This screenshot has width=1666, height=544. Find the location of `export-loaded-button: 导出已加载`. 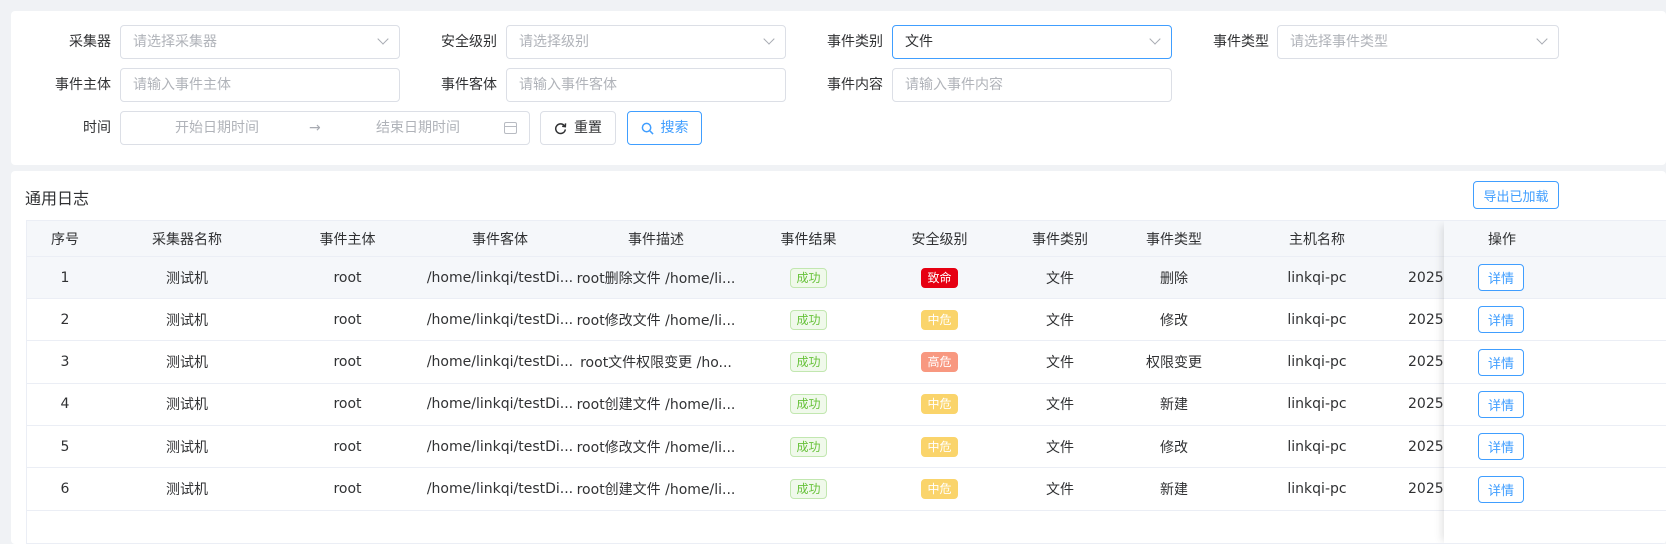

export-loaded-button: 导出已加载 is located at coordinates (1516, 195).